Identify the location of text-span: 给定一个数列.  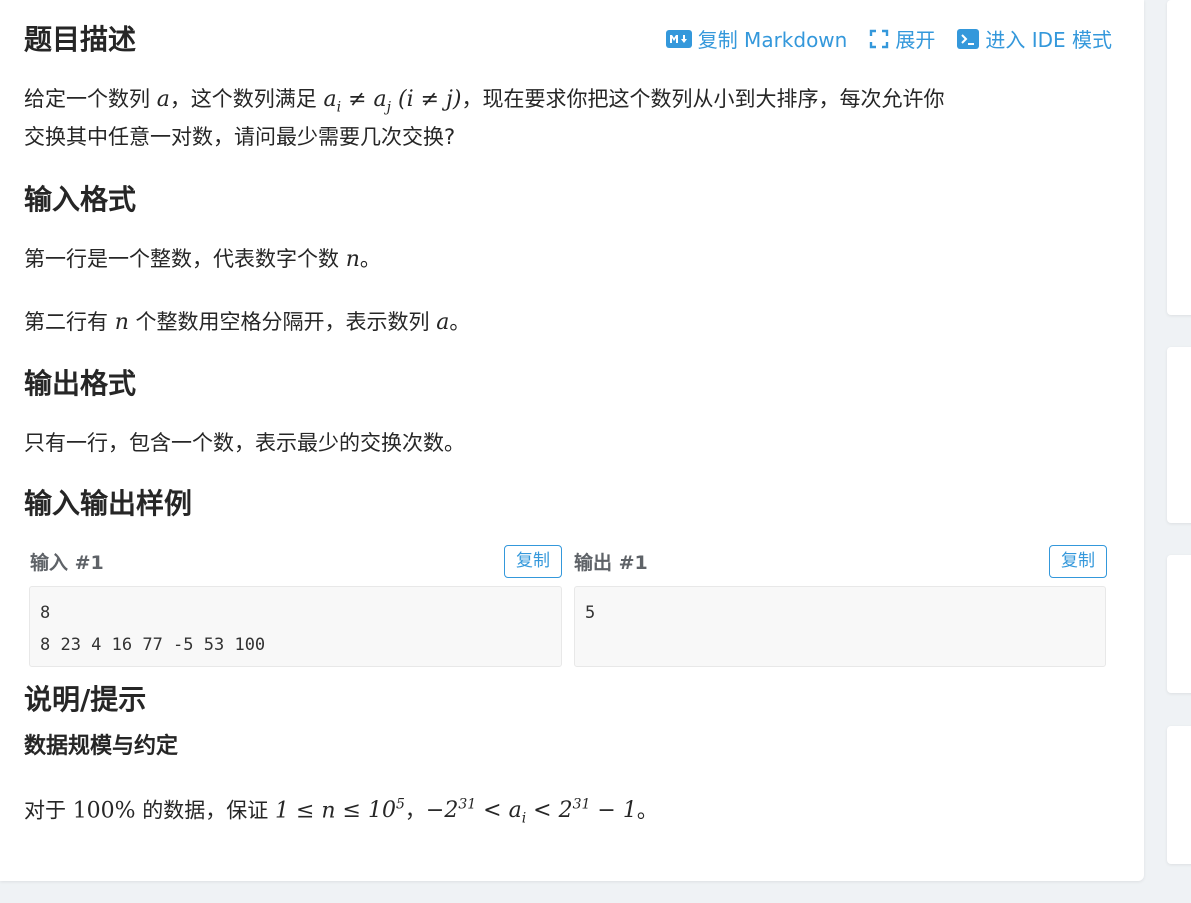
(90, 99).